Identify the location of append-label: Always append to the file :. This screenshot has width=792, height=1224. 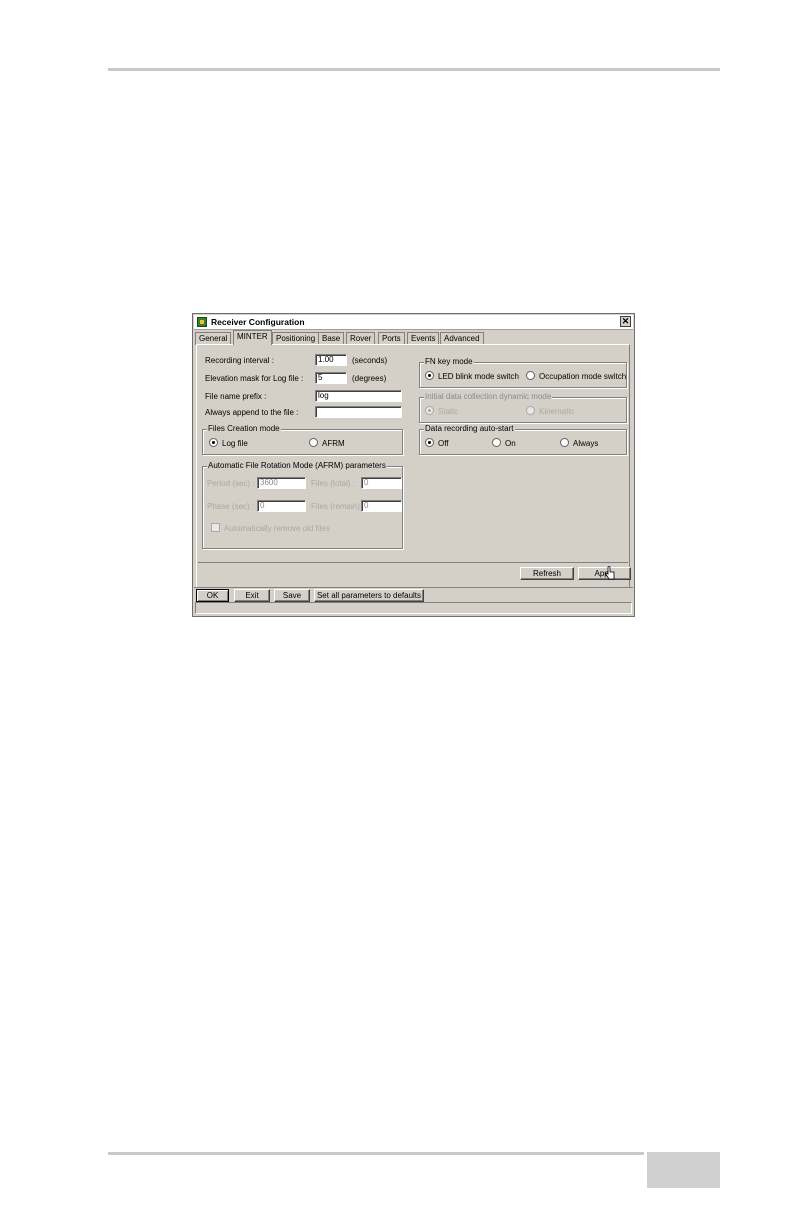
(252, 412).